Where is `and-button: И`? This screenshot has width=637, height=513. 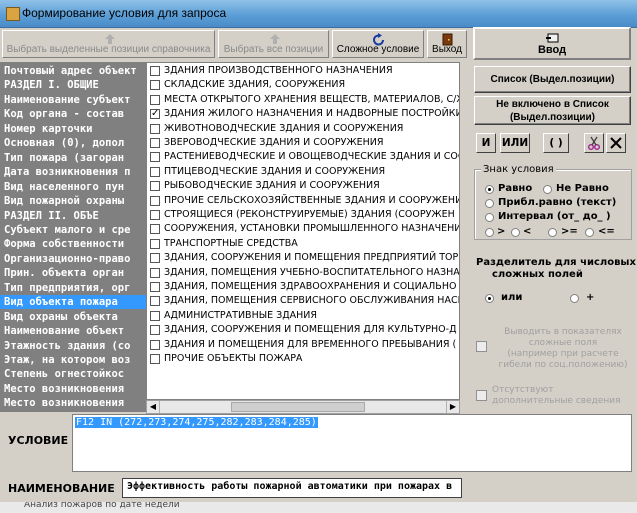
and-button: И is located at coordinates (486, 143).